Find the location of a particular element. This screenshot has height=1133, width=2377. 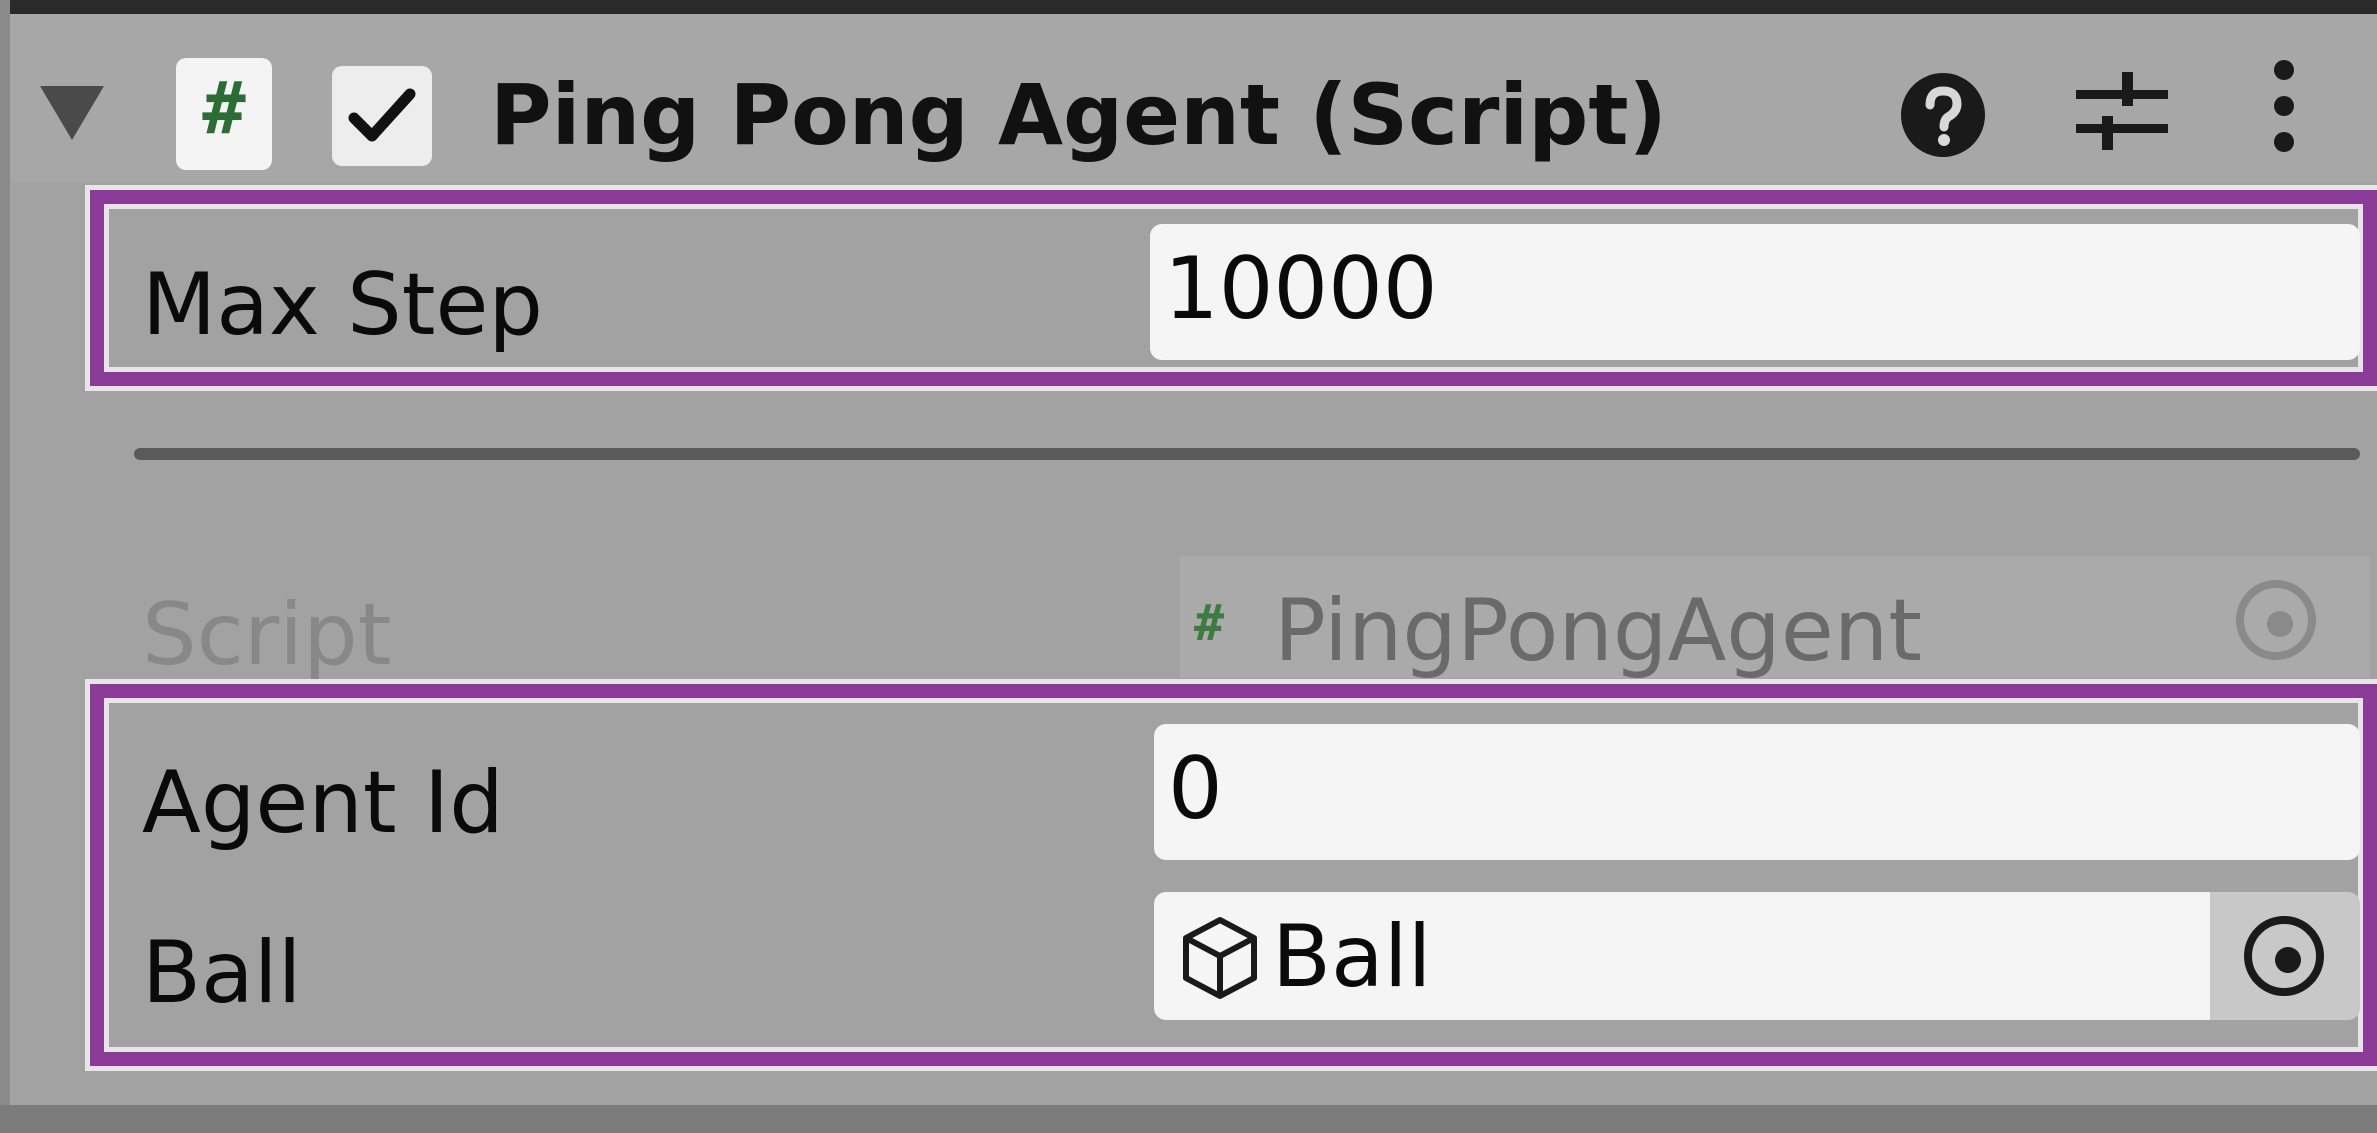

ball-object-field: Ball is located at coordinates (1682, 956).